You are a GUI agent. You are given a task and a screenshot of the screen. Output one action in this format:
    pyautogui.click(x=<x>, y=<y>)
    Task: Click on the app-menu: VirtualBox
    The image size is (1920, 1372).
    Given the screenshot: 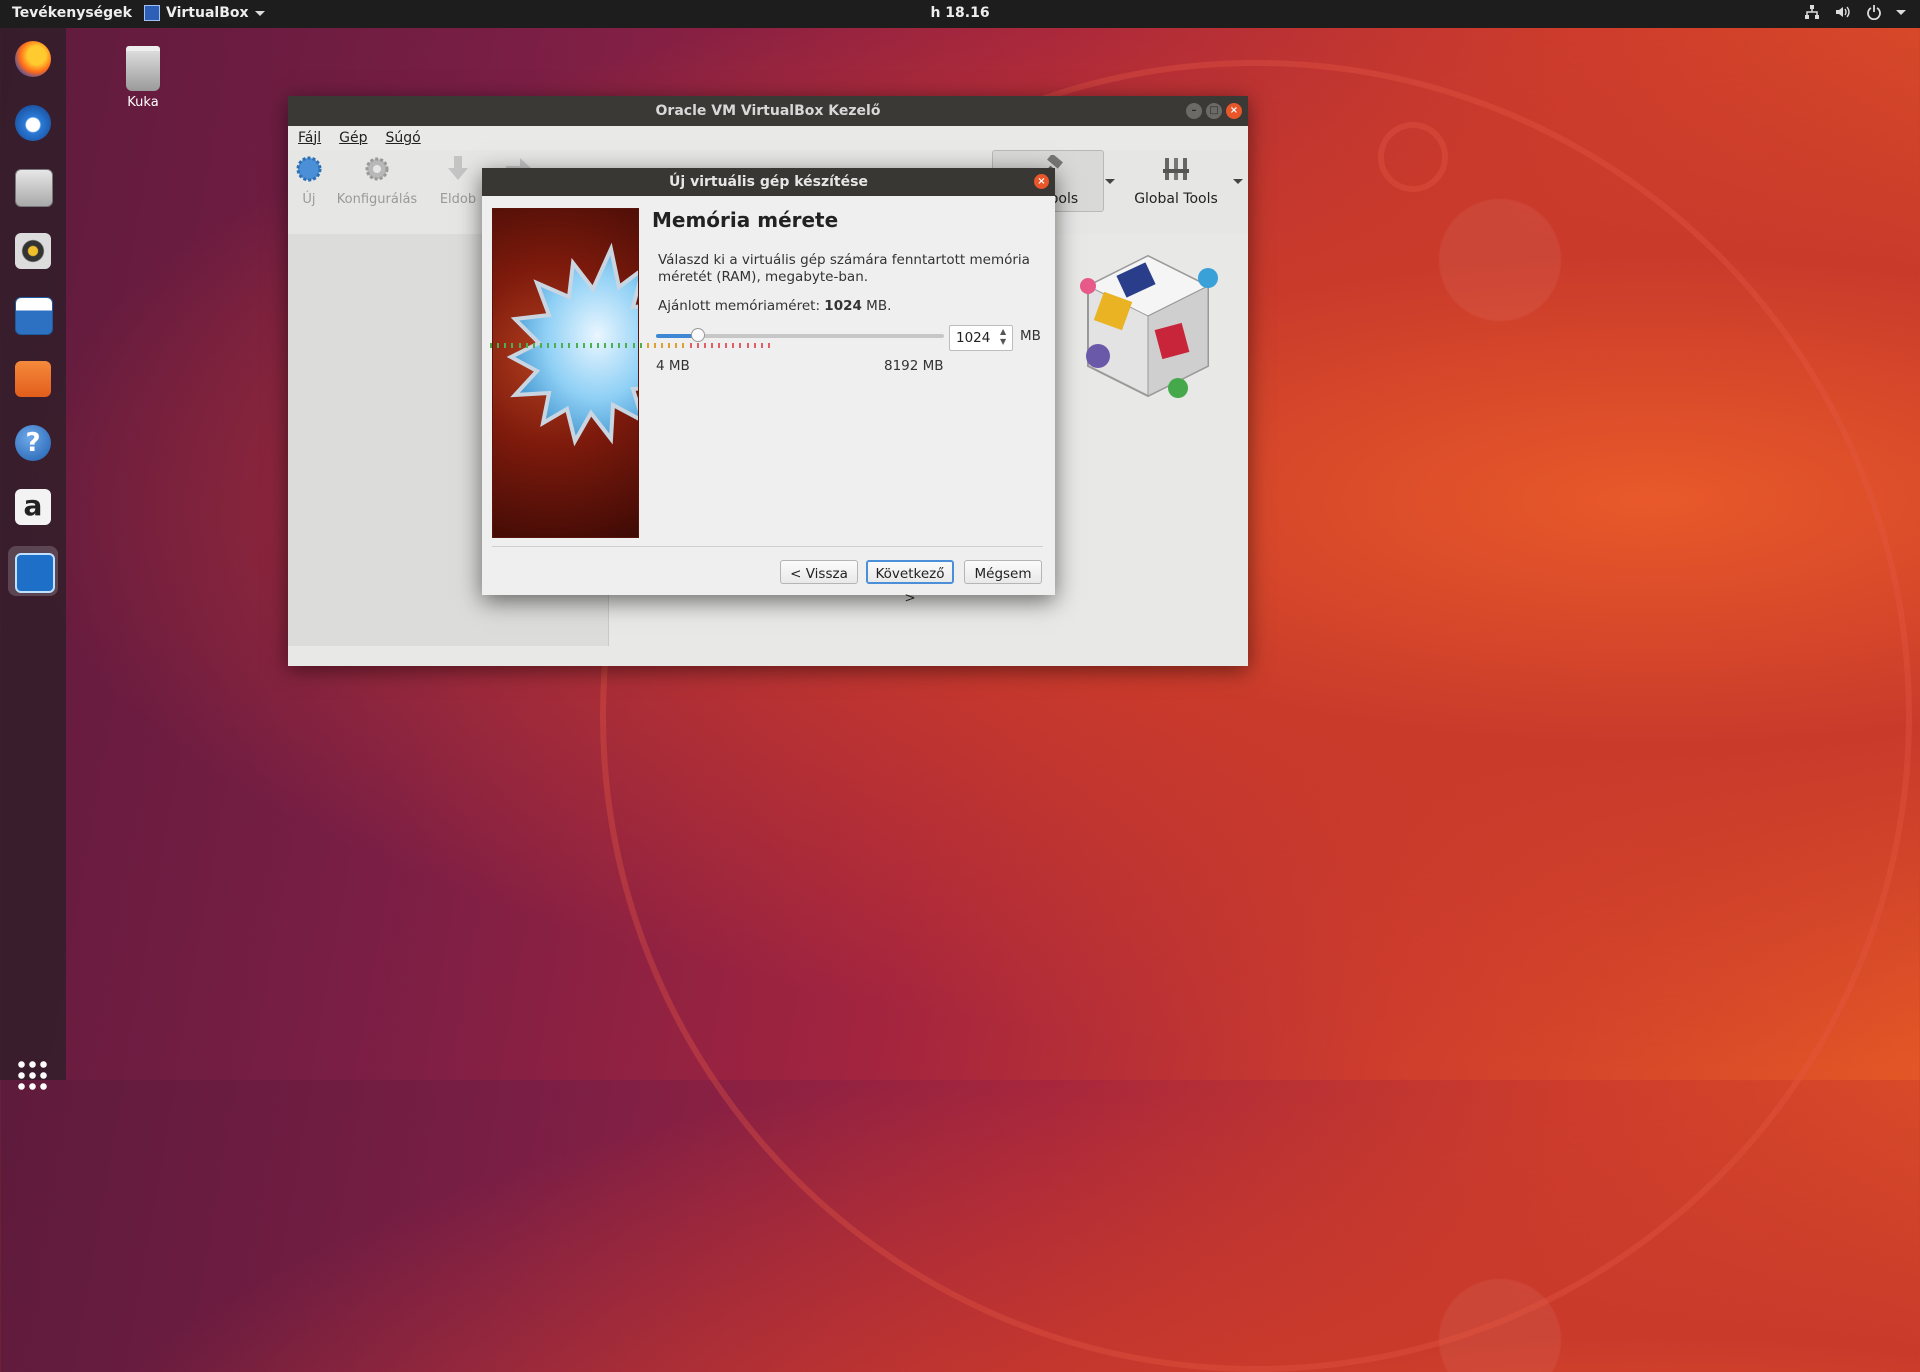 What is the action you would take?
    pyautogui.click(x=204, y=13)
    